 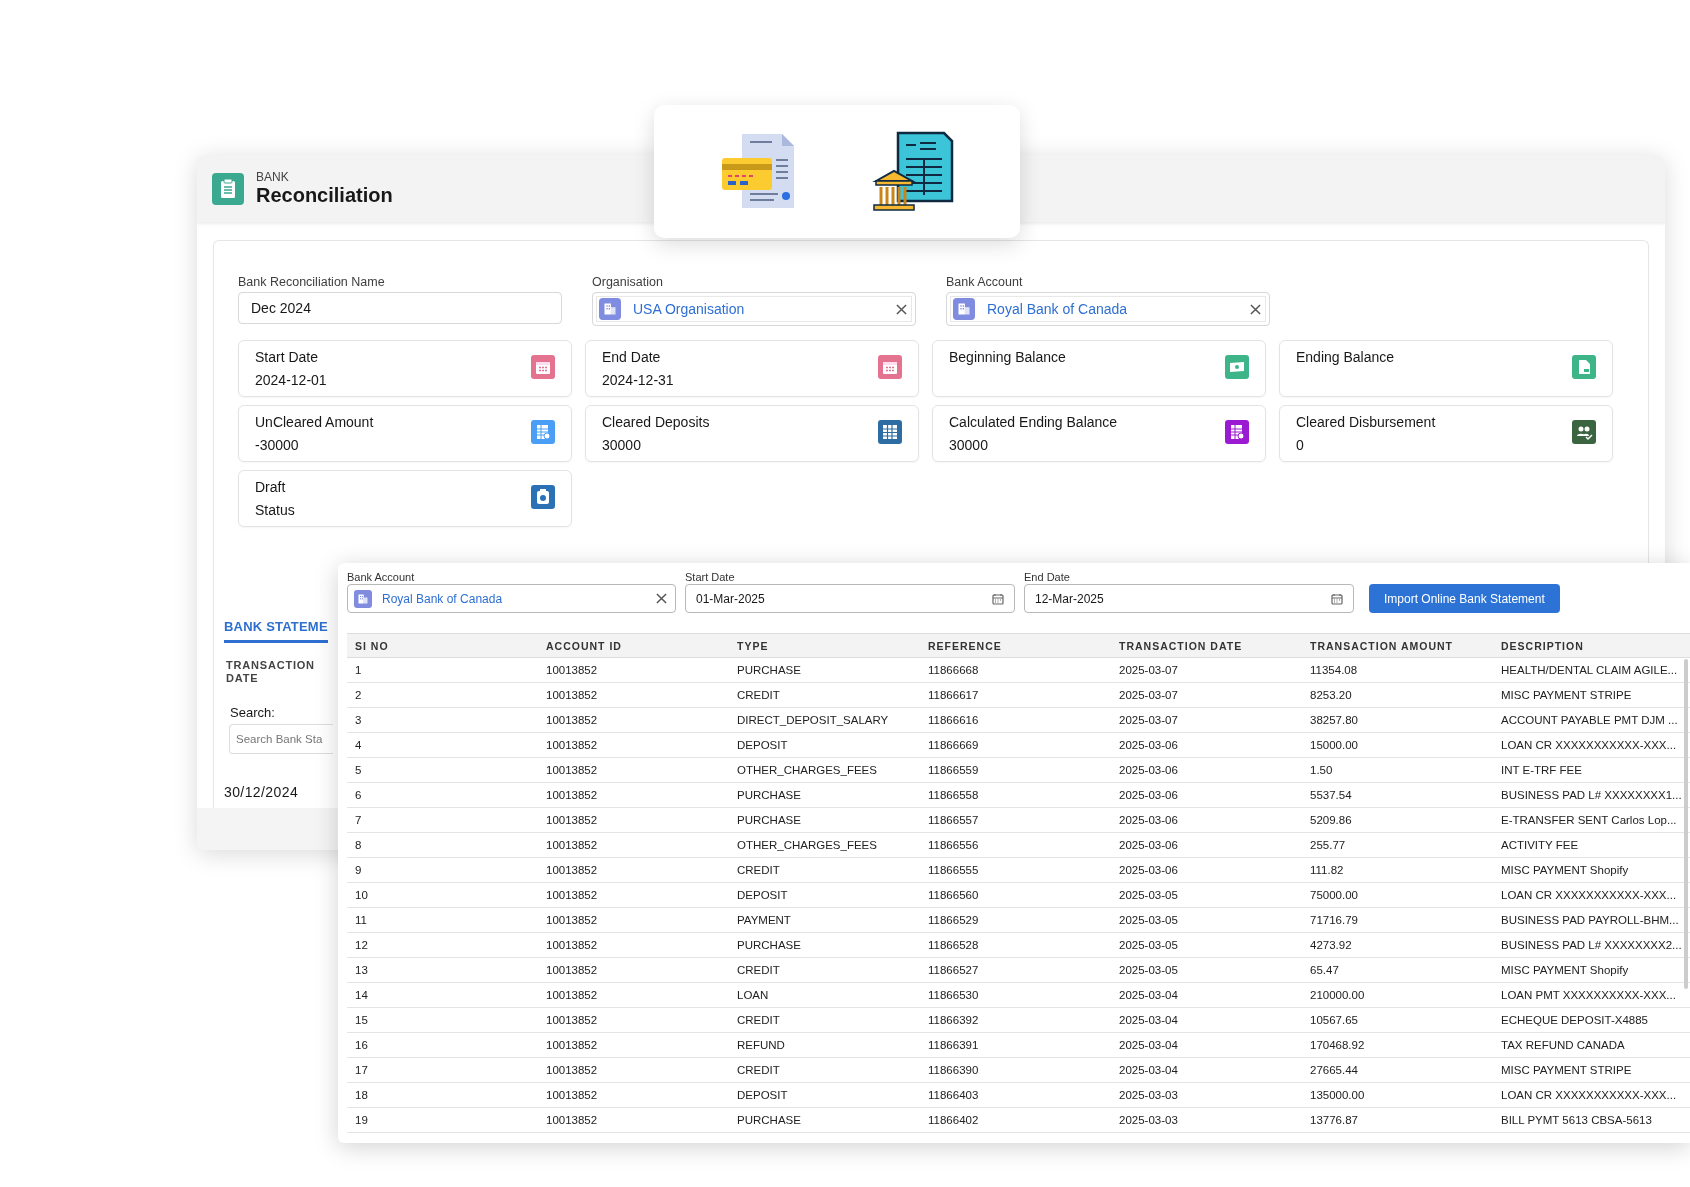 What do you see at coordinates (1189, 598) in the screenshot?
I see `date-field: 12-Mar-2025` at bounding box center [1189, 598].